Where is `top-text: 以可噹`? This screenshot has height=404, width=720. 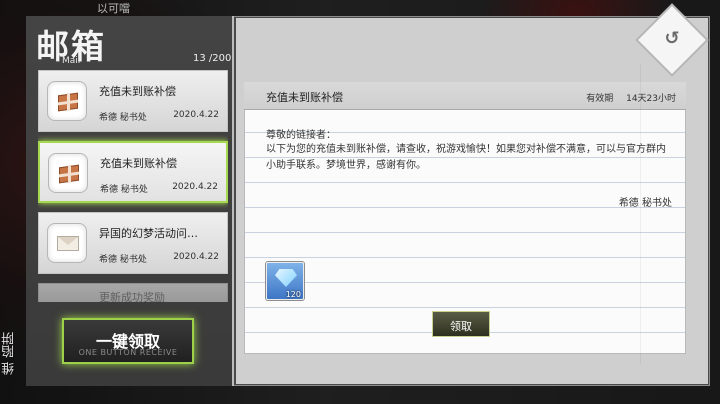
top-text: 以可噹 is located at coordinates (113, 8).